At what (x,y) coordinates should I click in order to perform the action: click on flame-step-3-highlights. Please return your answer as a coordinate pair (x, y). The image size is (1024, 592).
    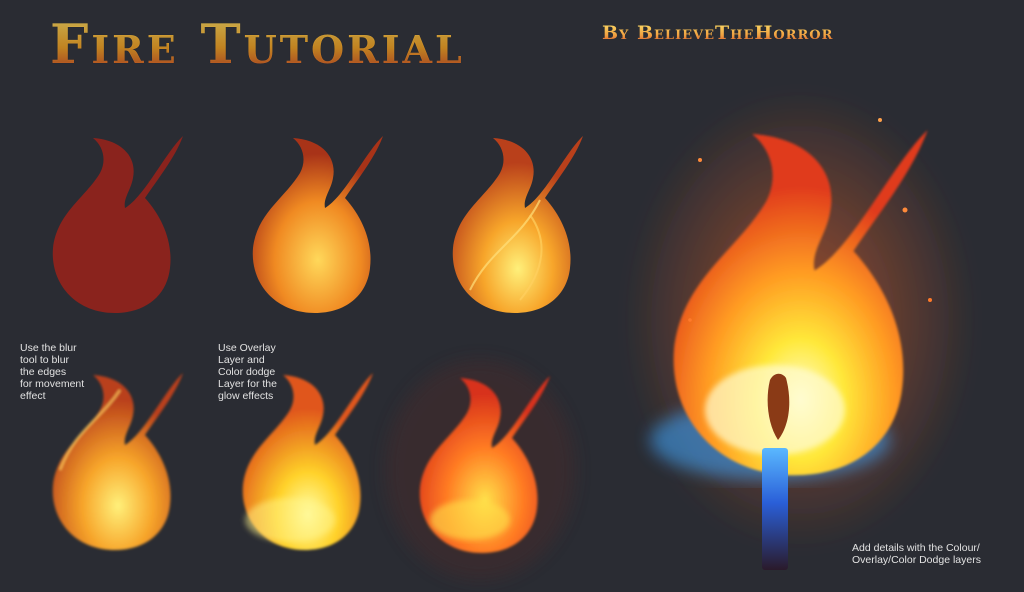
    Looking at the image, I should click on (517, 224).